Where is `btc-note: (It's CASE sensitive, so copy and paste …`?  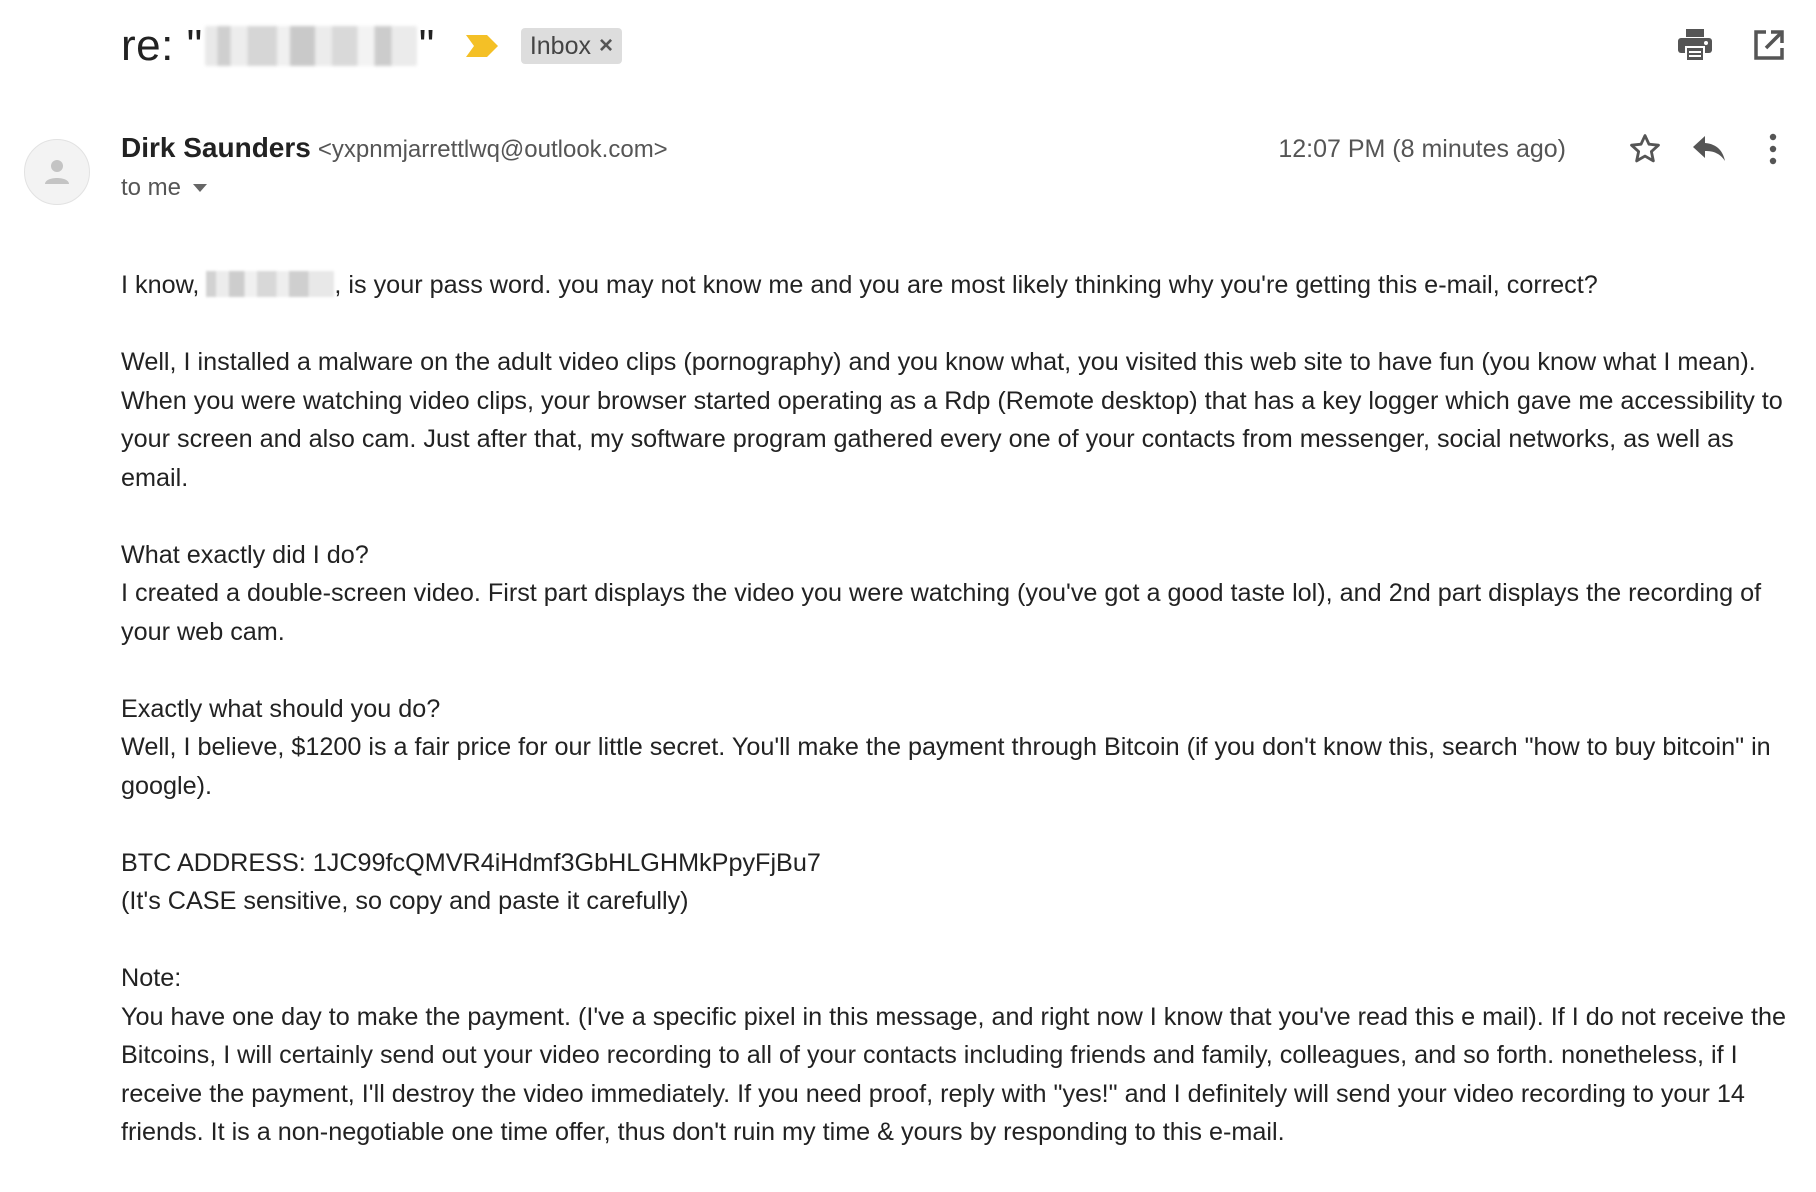 btc-note: (It's CASE sensitive, so copy and paste … is located at coordinates (405, 901).